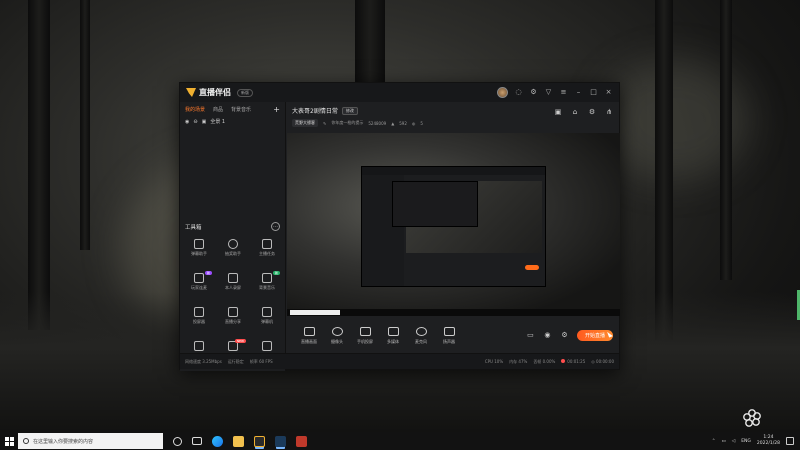 This screenshot has height=450, width=800. What do you see at coordinates (305, 123) in the screenshot?
I see `category-selector: 荒野大镖客` at bounding box center [305, 123].